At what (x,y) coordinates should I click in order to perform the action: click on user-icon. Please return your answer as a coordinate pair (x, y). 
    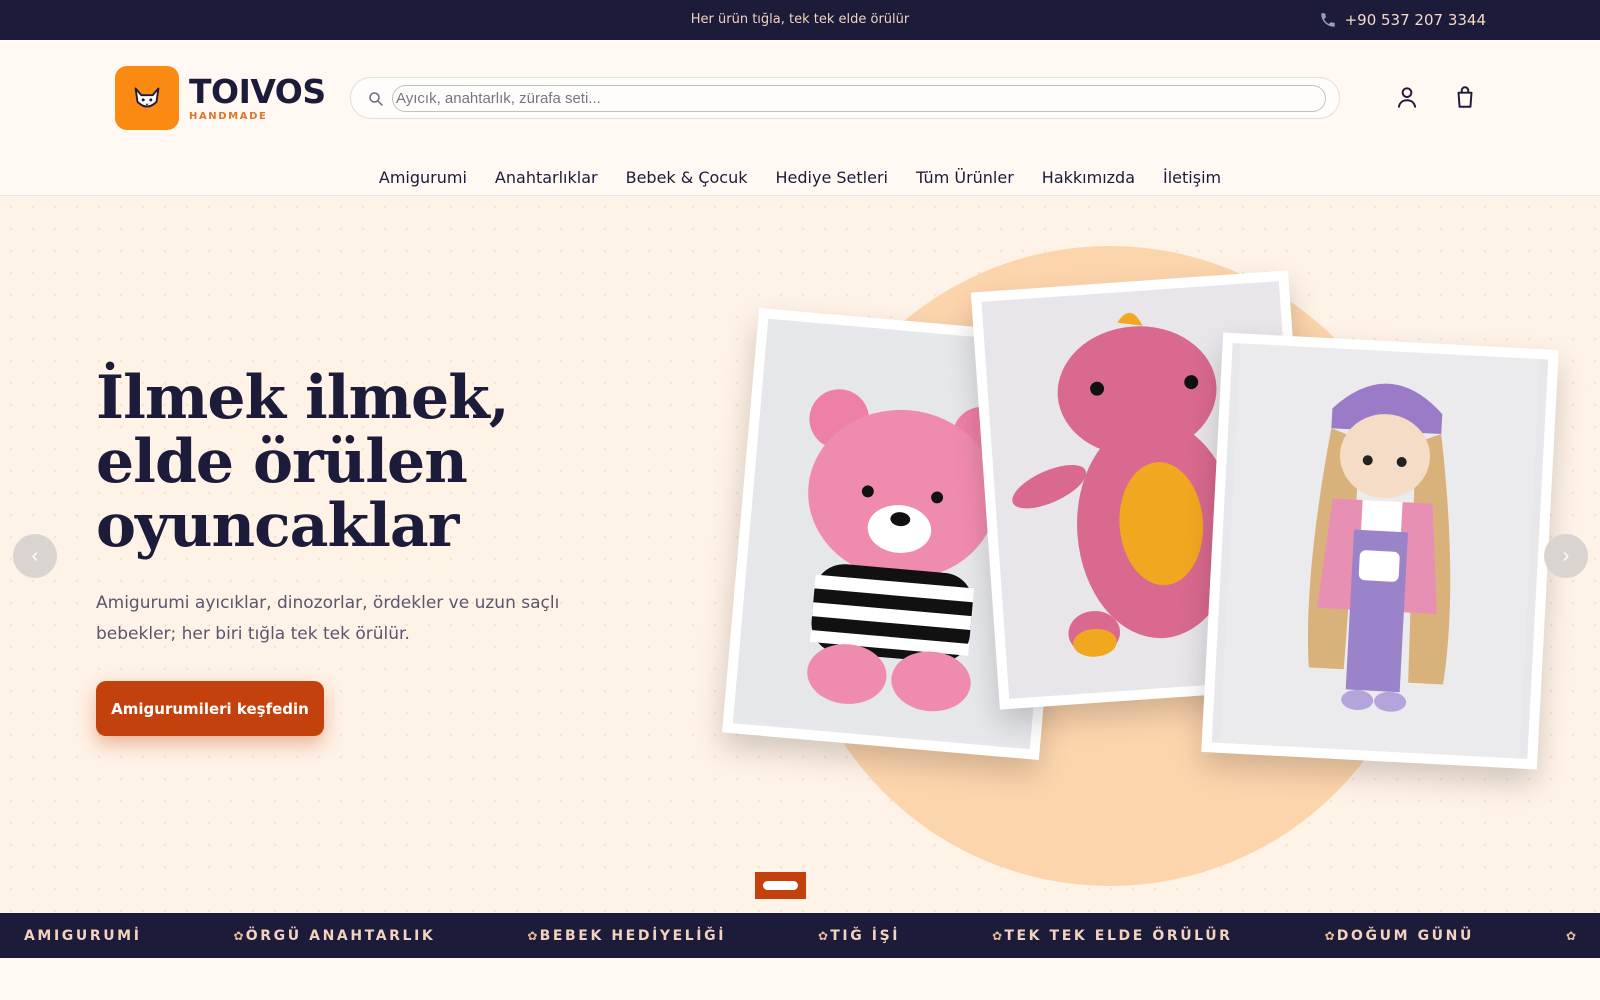
    Looking at the image, I should click on (1407, 97).